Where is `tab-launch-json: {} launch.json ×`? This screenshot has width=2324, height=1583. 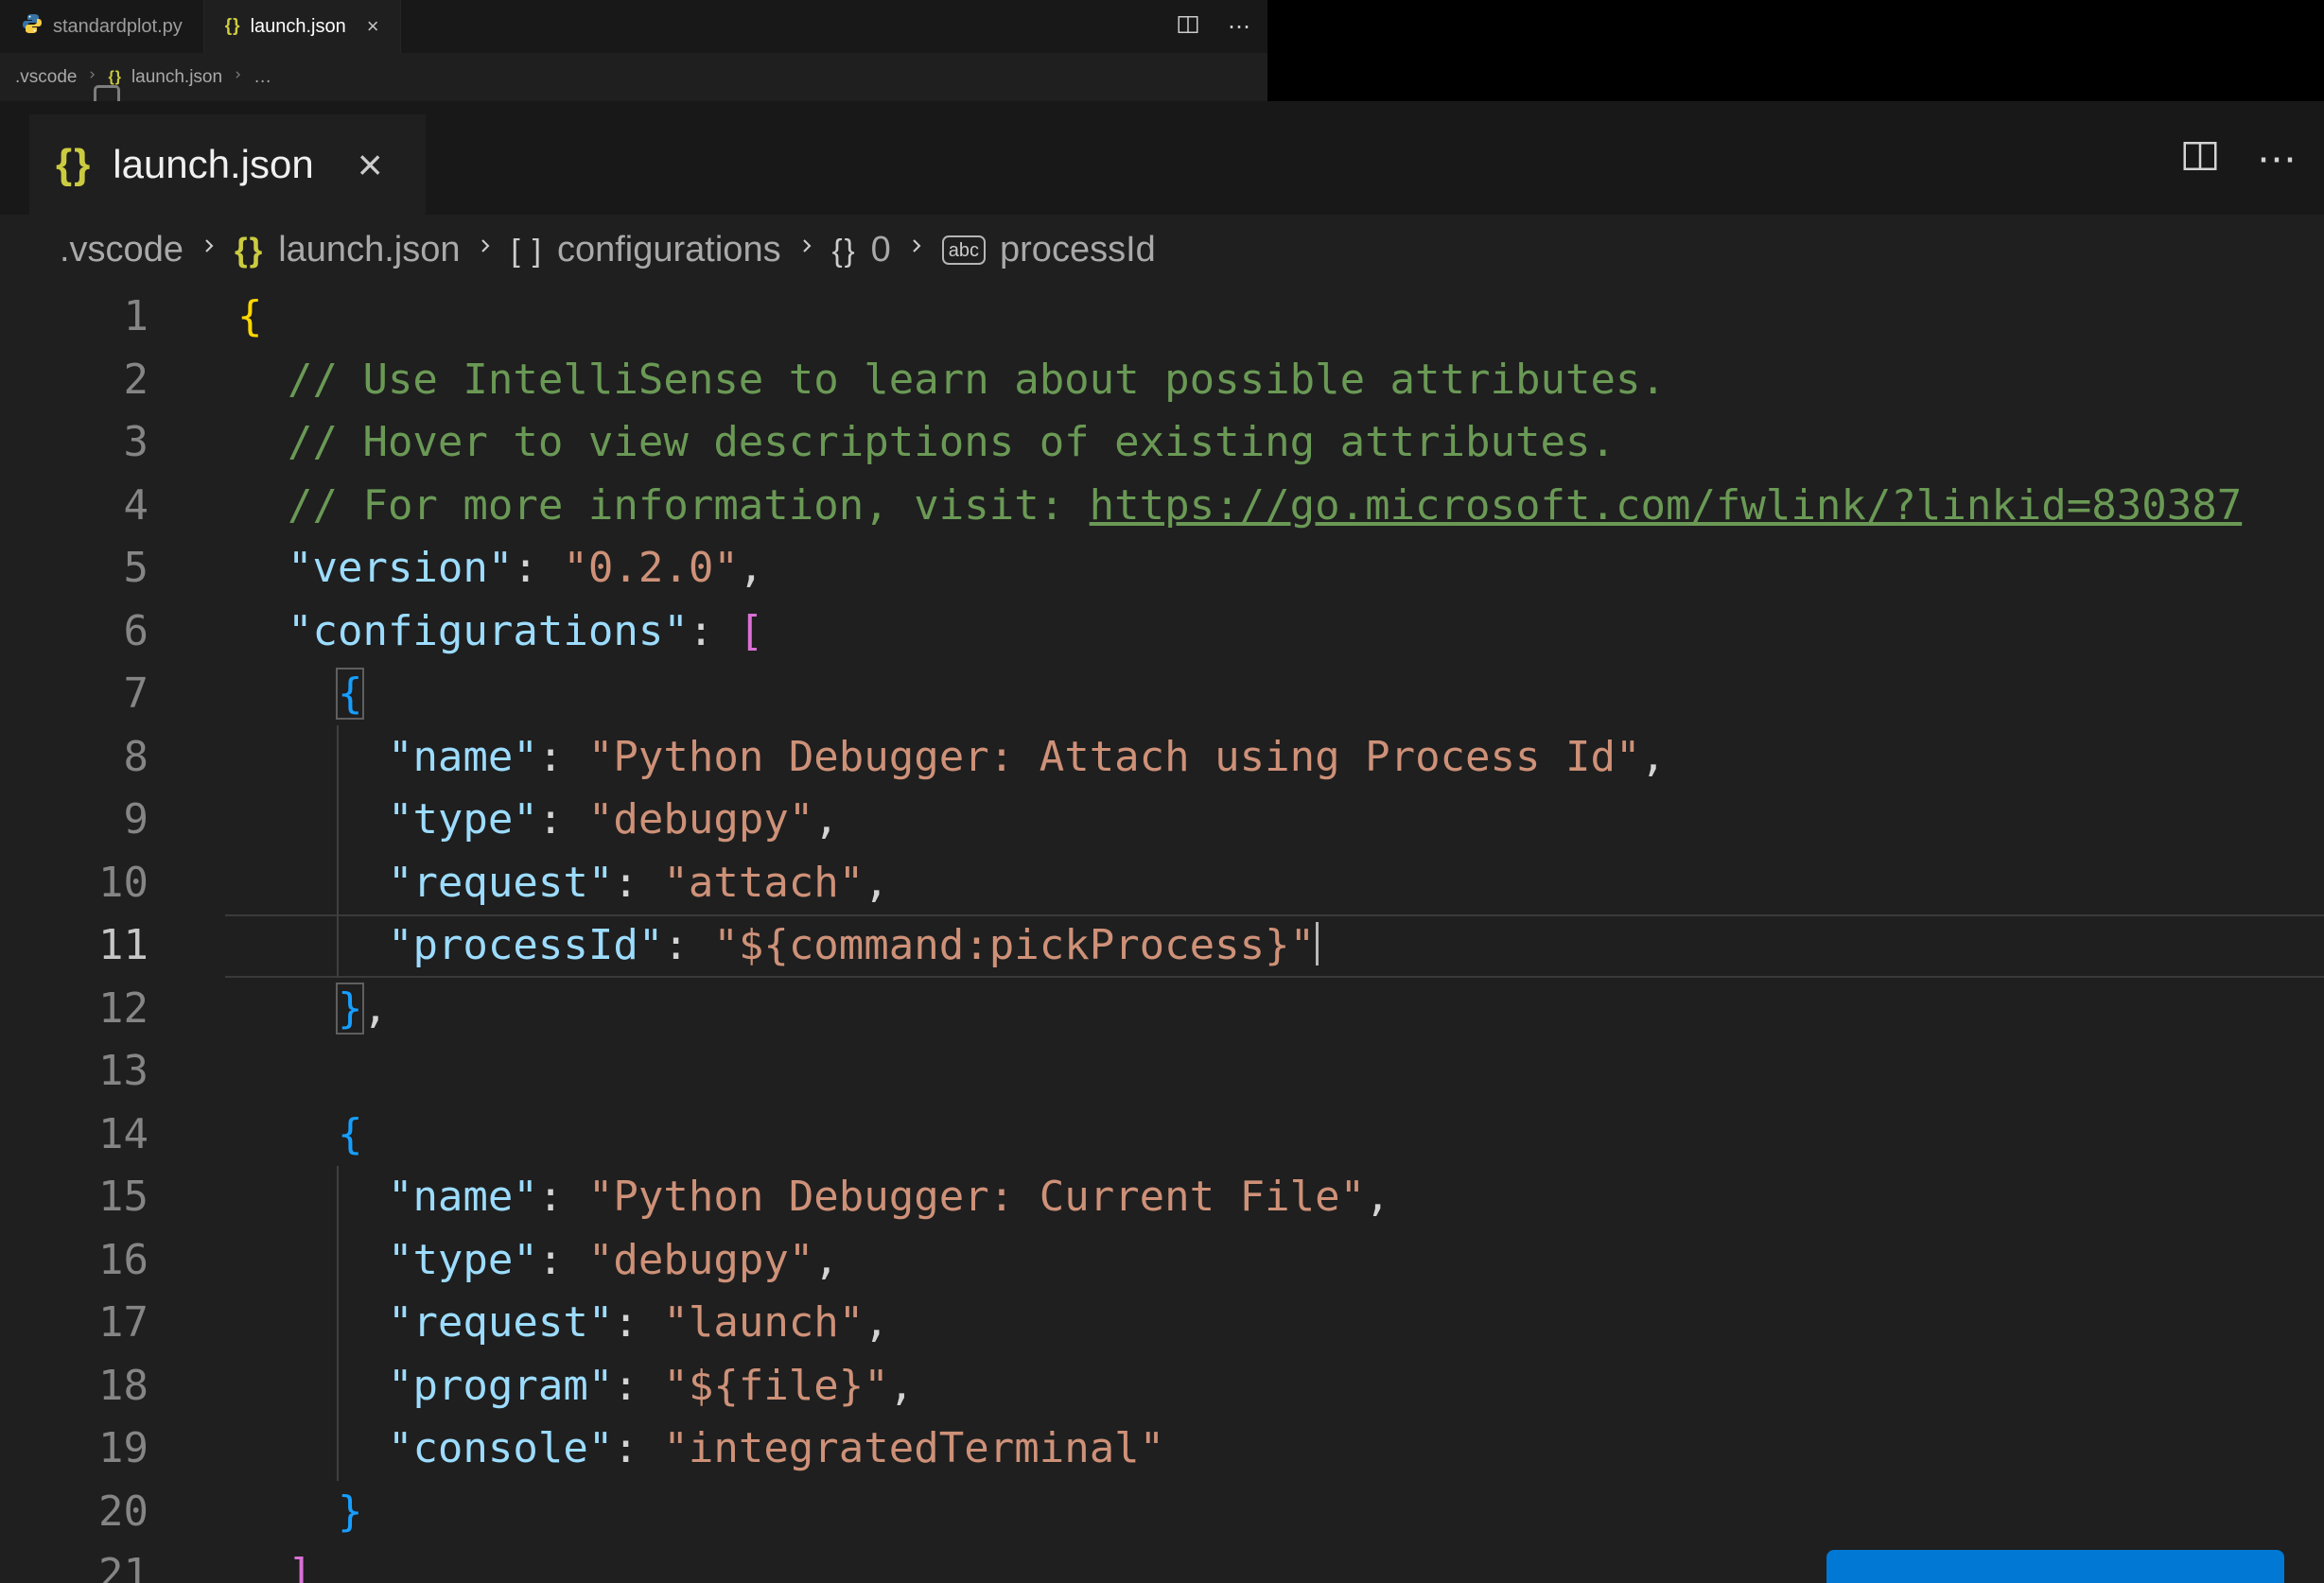 tab-launch-json: {} launch.json × is located at coordinates (302, 26).